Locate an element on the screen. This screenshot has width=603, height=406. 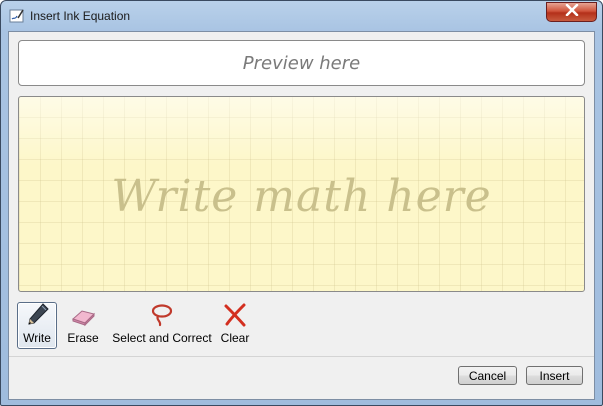
lasso-icon is located at coordinates (162, 315).